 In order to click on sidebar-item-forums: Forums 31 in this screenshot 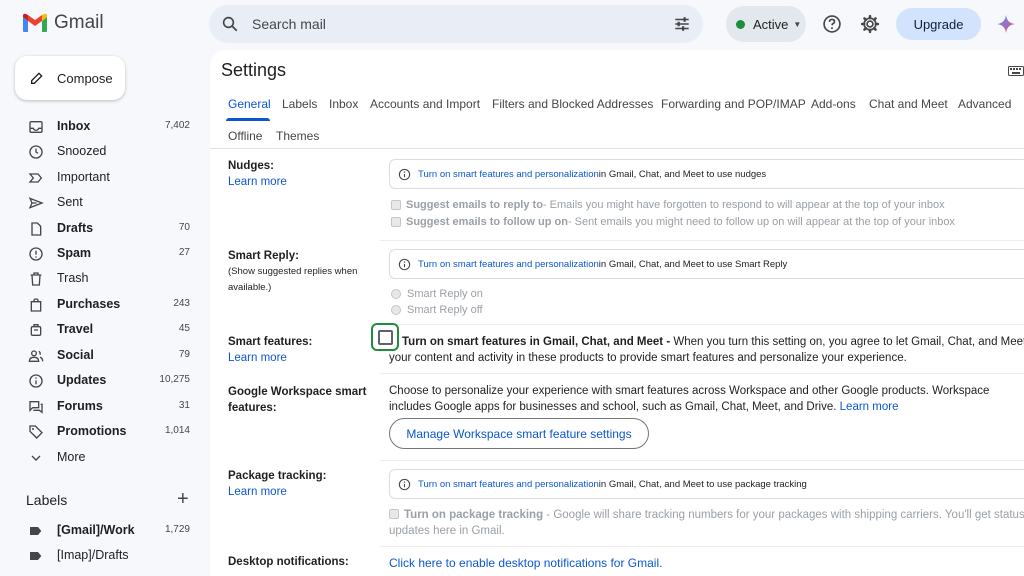, I will do `click(100, 406)`.